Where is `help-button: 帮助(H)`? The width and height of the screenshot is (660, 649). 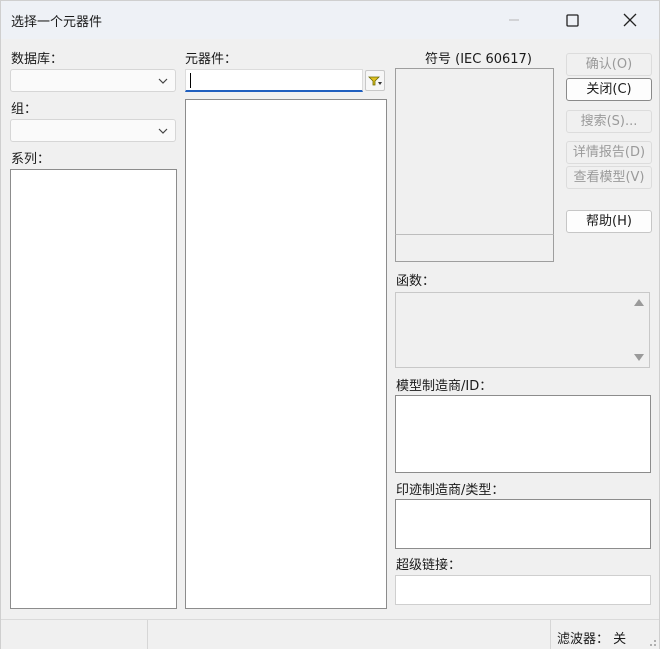 help-button: 帮助(H) is located at coordinates (609, 221).